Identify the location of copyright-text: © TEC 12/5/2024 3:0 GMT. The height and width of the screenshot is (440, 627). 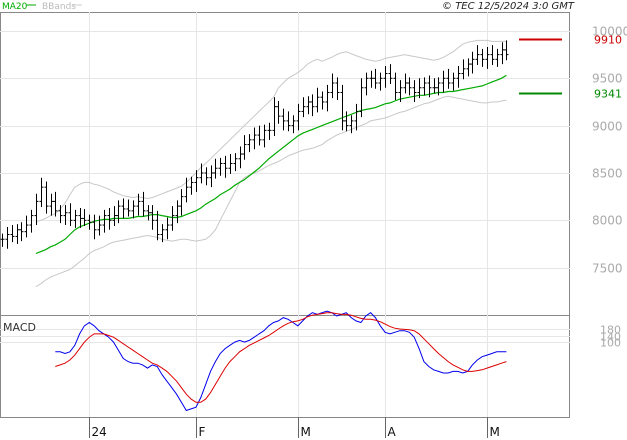
(508, 6).